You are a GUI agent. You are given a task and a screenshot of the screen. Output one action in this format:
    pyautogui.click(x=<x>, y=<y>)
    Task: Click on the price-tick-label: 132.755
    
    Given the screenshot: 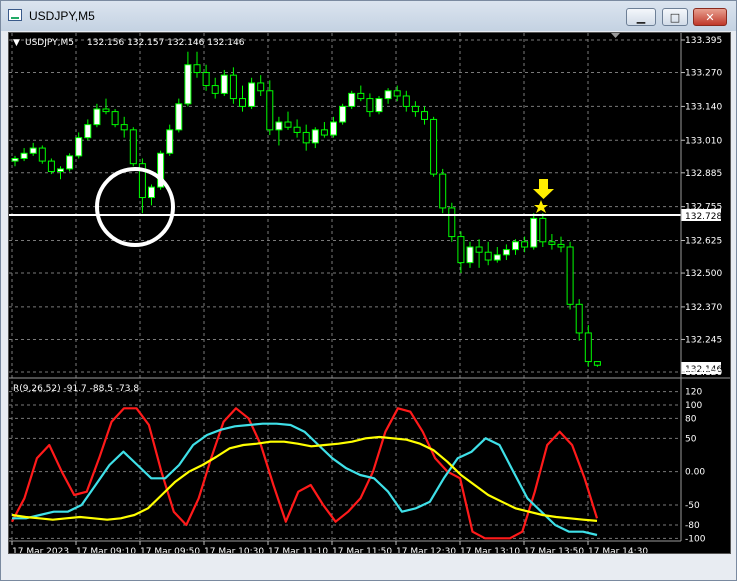 What is the action you would take?
    pyautogui.click(x=703, y=208)
    